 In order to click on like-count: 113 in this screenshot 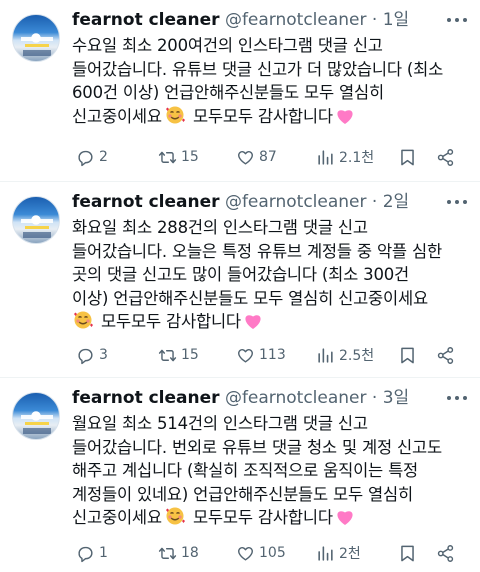, I will do `click(272, 355)`.